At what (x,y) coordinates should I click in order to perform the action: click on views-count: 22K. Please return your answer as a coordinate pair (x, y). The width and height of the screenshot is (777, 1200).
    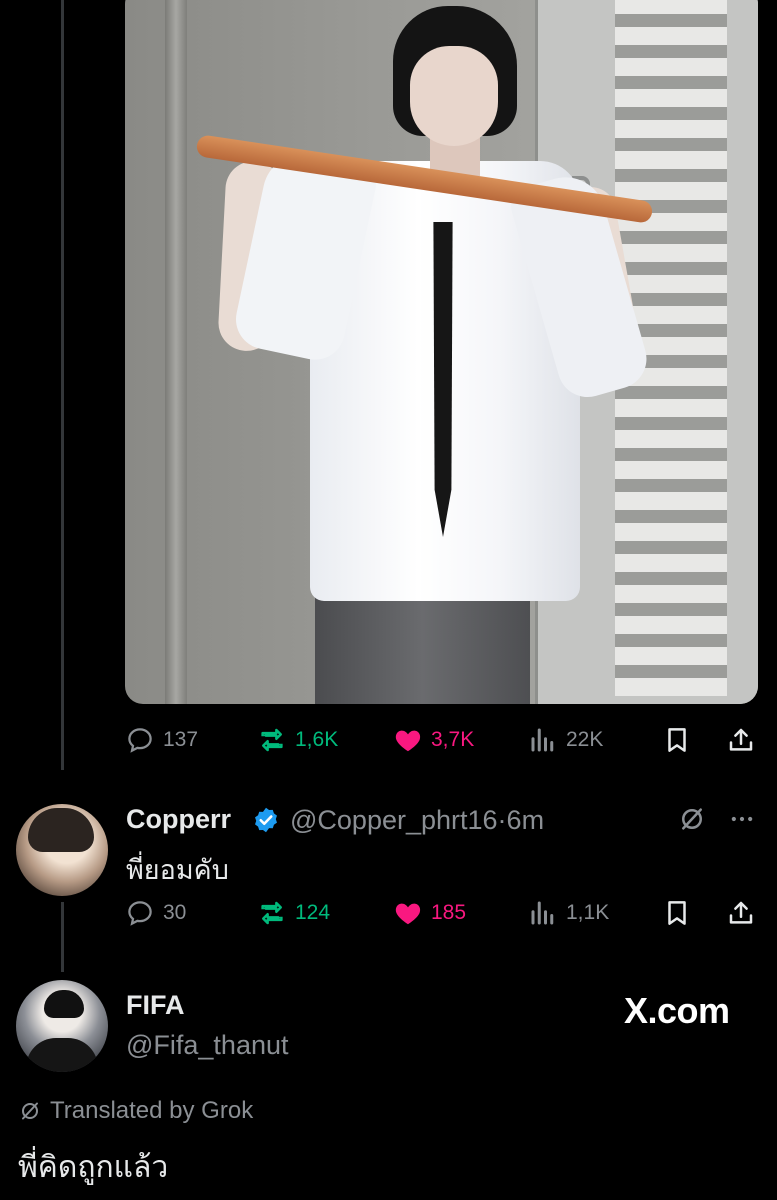
    Looking at the image, I should click on (585, 739).